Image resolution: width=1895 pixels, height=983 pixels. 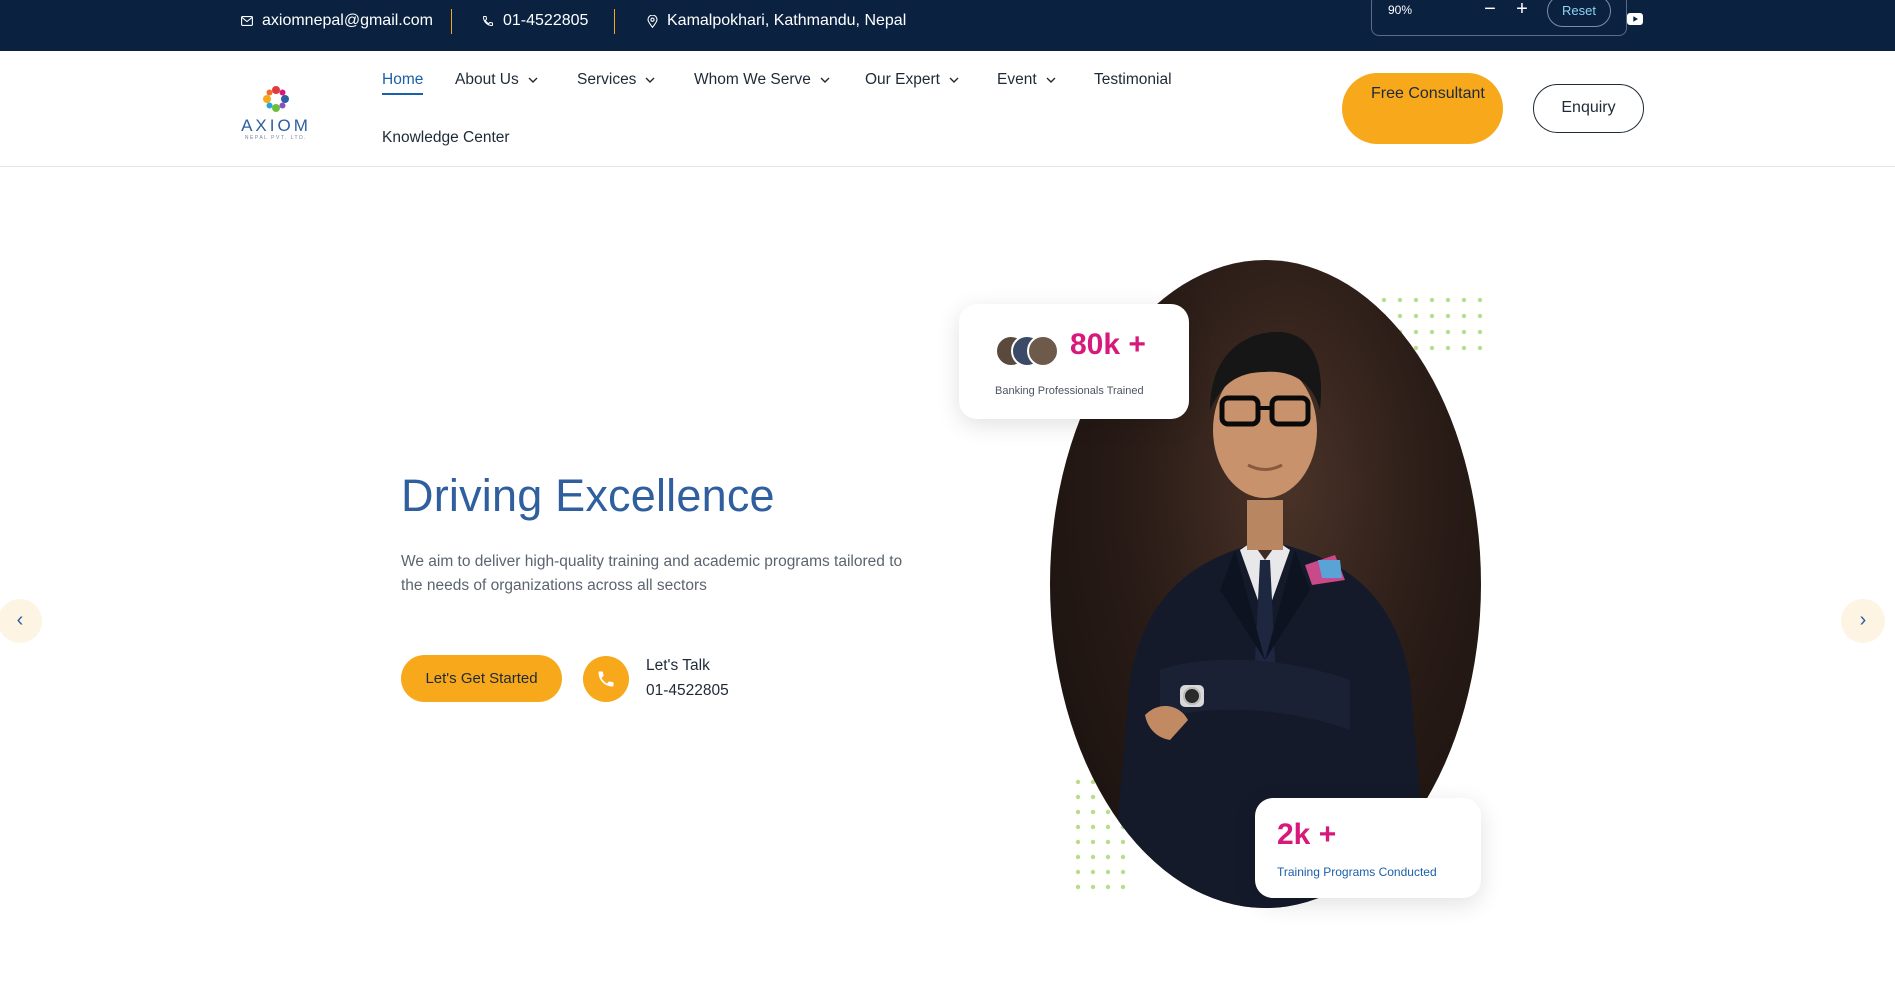 I want to click on zoom-in-button: +, so click(x=1522, y=10).